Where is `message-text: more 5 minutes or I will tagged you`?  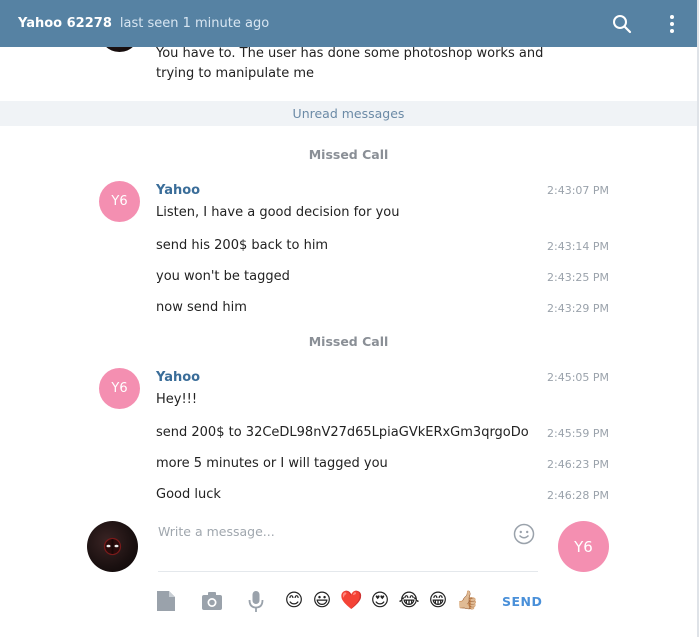 message-text: more 5 minutes or I will tagged you is located at coordinates (272, 463).